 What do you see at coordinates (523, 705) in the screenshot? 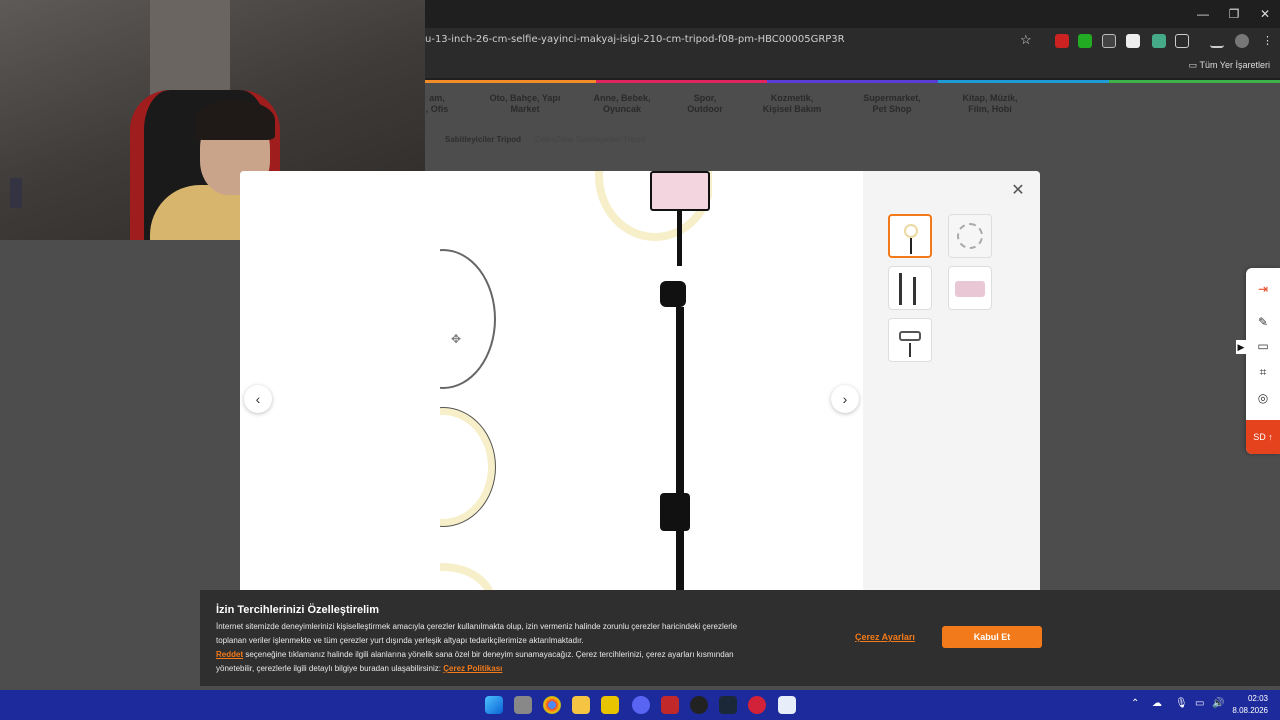
I see `task-view-icon` at bounding box center [523, 705].